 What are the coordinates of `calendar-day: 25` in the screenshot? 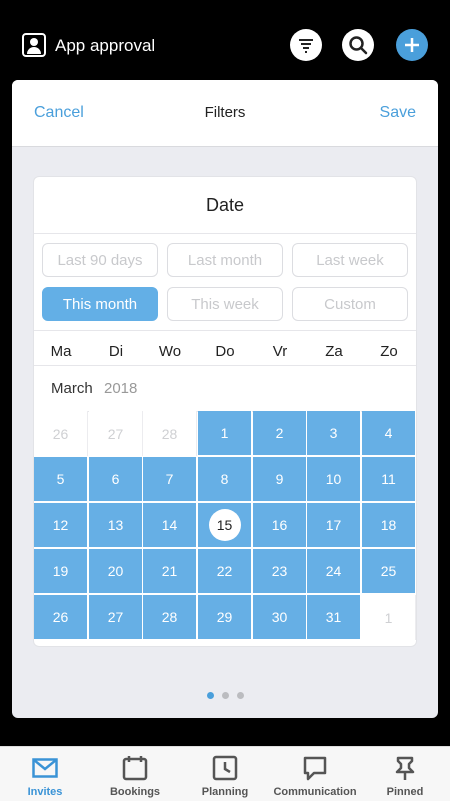 It's located at (389, 571).